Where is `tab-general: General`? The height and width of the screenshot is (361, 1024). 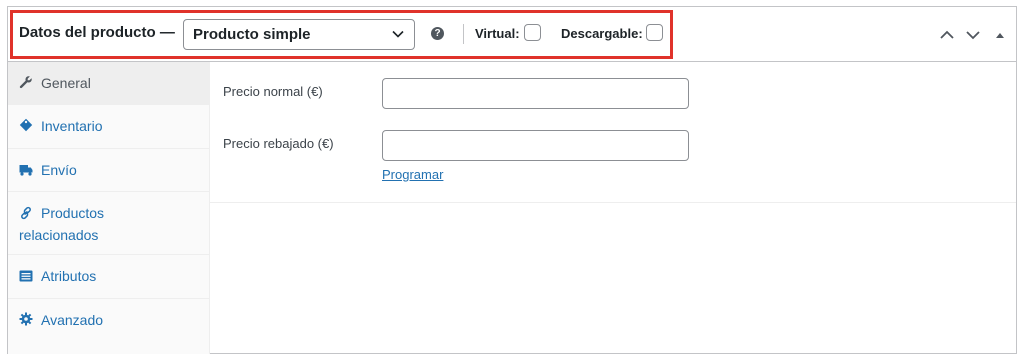 tab-general: General is located at coordinates (108, 83).